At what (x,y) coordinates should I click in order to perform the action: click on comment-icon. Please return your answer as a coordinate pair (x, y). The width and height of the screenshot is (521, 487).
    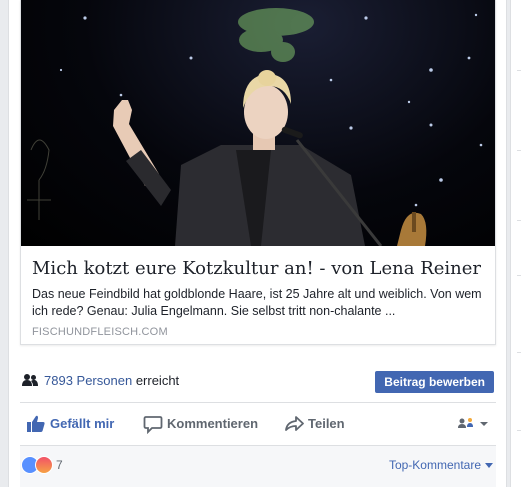
    Looking at the image, I should click on (153, 425).